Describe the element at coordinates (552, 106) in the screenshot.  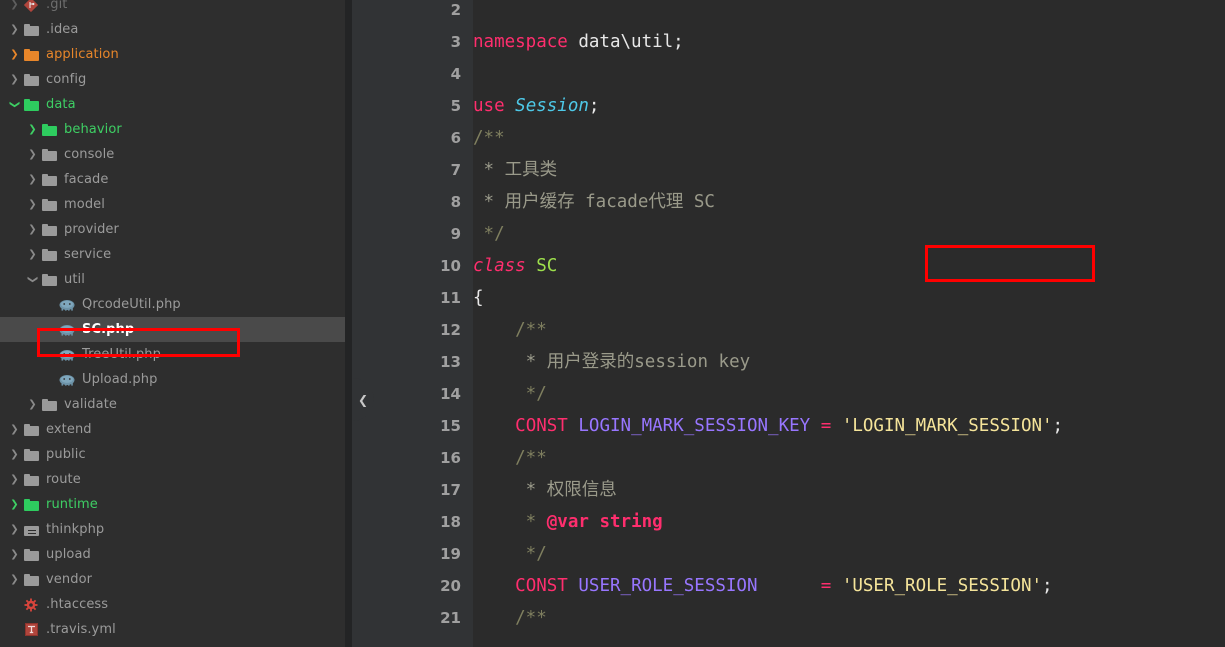
I see `token-class-session: Session` at that location.